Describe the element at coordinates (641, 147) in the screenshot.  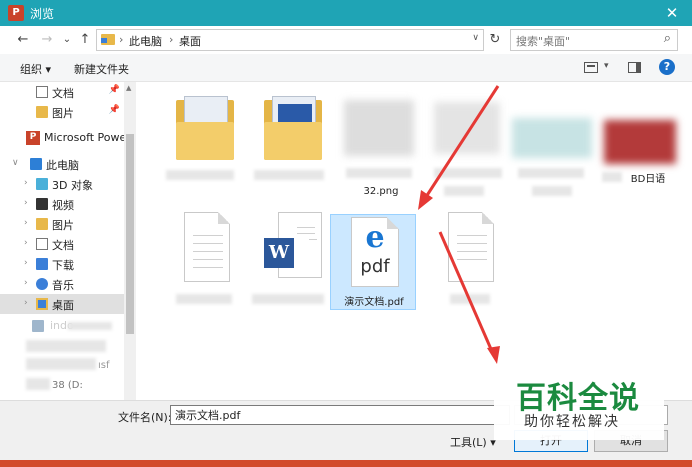
I see `image-file-tile: BD日语` at that location.